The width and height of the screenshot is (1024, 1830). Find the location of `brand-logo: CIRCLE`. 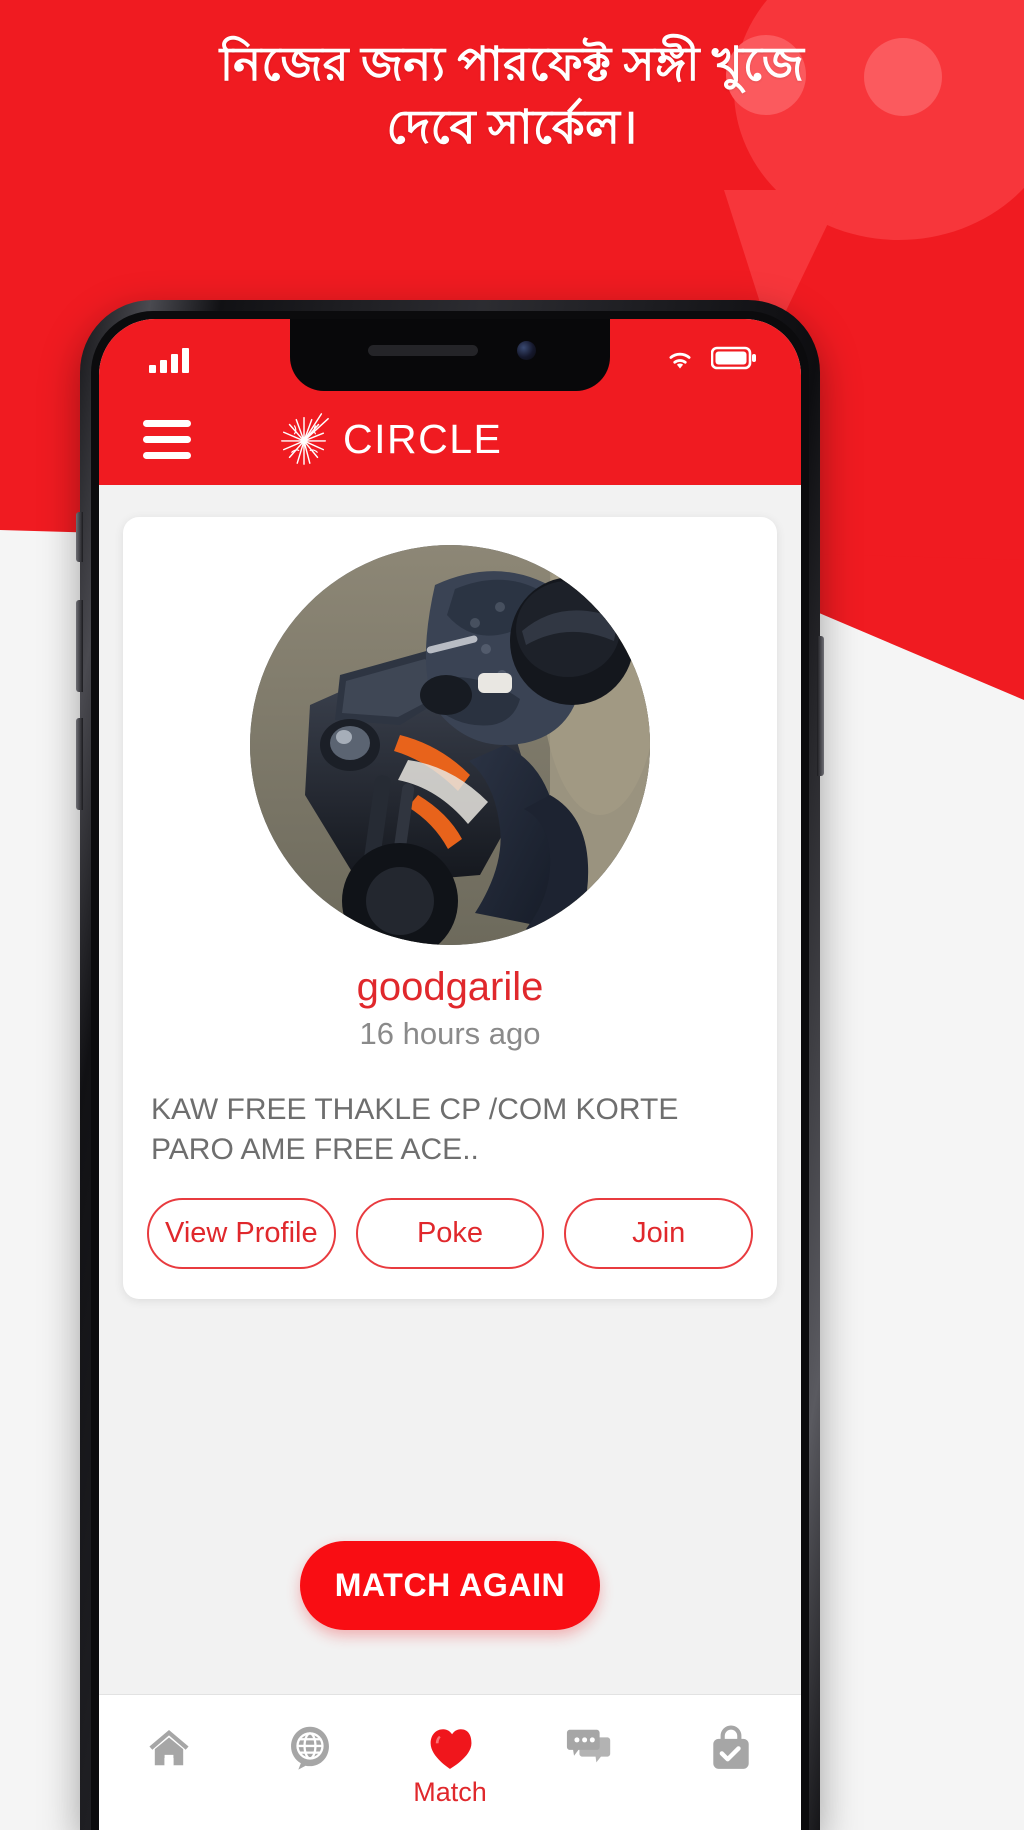

brand-logo: CIRCLE is located at coordinates (388, 439).